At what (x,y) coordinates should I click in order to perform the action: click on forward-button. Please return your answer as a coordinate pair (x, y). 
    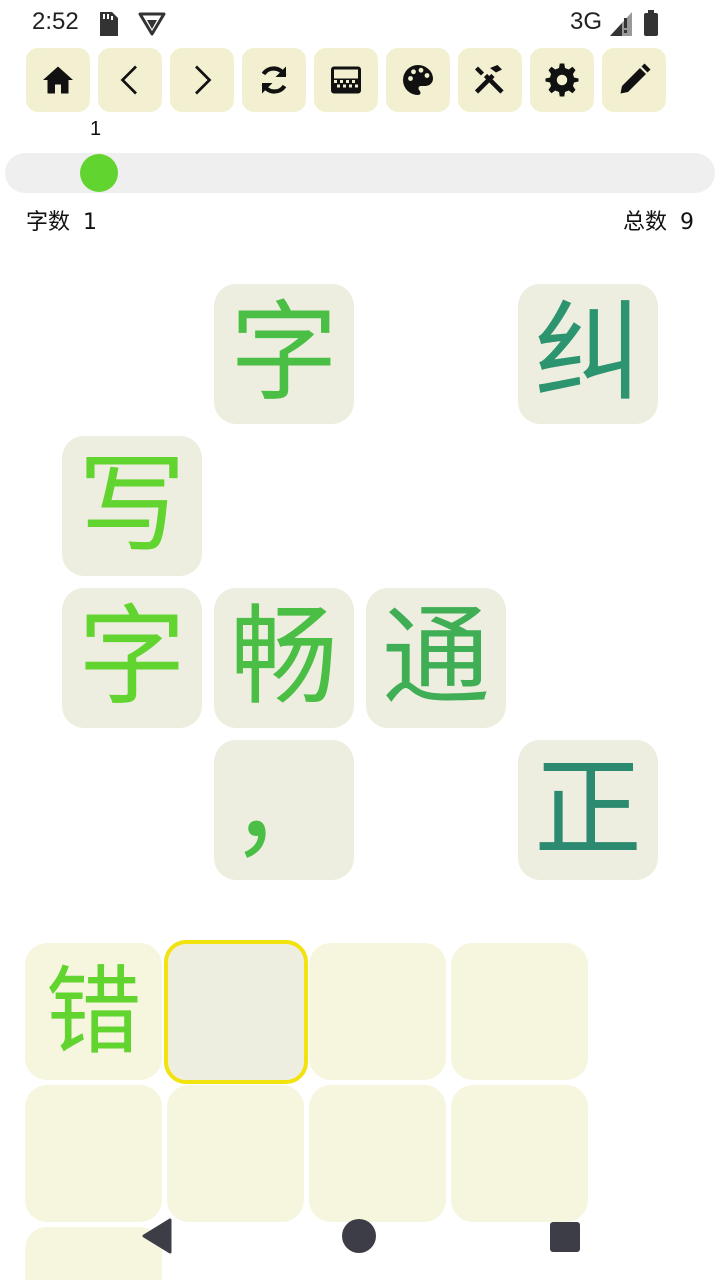
    Looking at the image, I should click on (202, 80).